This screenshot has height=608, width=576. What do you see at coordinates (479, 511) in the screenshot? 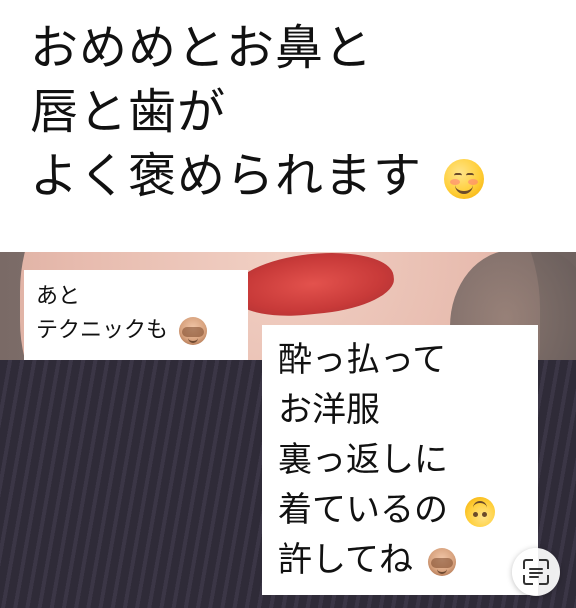
I see `upside-down-face-icon` at bounding box center [479, 511].